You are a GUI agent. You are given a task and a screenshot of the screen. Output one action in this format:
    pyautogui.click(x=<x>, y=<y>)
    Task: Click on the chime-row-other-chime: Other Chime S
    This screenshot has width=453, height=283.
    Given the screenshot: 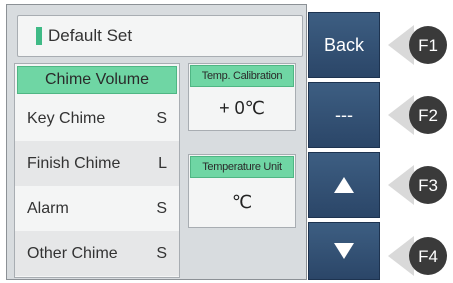 What is the action you would take?
    pyautogui.click(x=97, y=253)
    